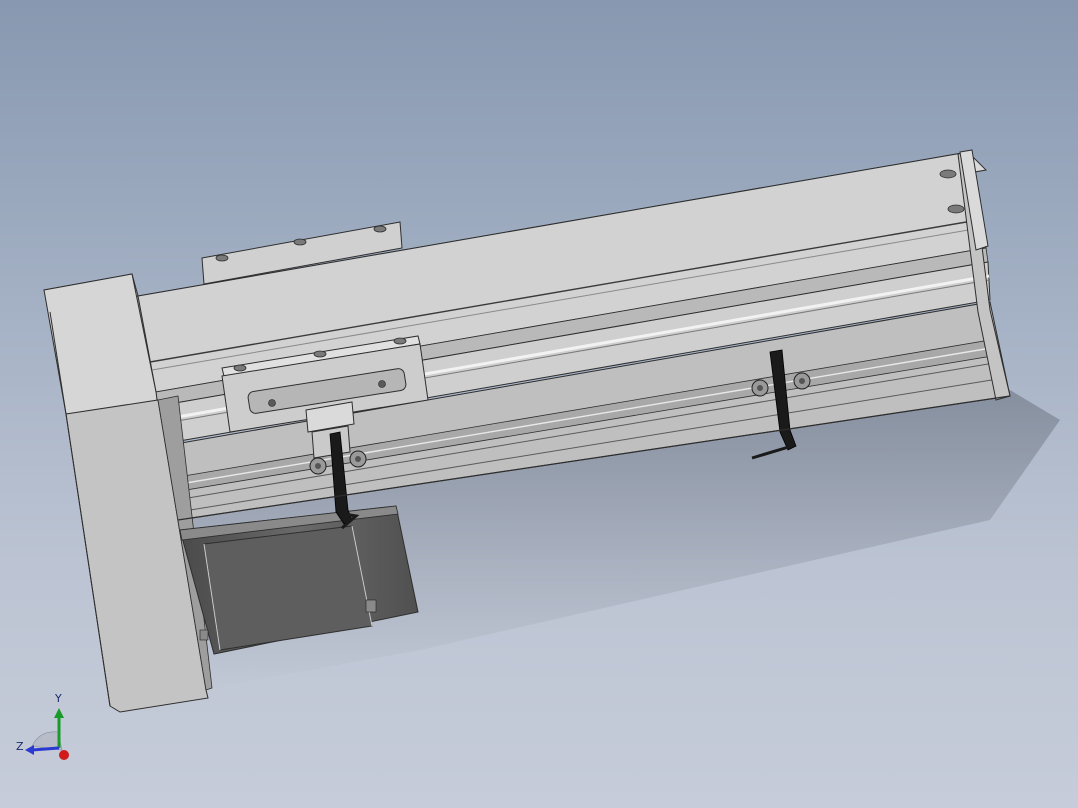  I want to click on y-axis-arrow, so click(59, 713).